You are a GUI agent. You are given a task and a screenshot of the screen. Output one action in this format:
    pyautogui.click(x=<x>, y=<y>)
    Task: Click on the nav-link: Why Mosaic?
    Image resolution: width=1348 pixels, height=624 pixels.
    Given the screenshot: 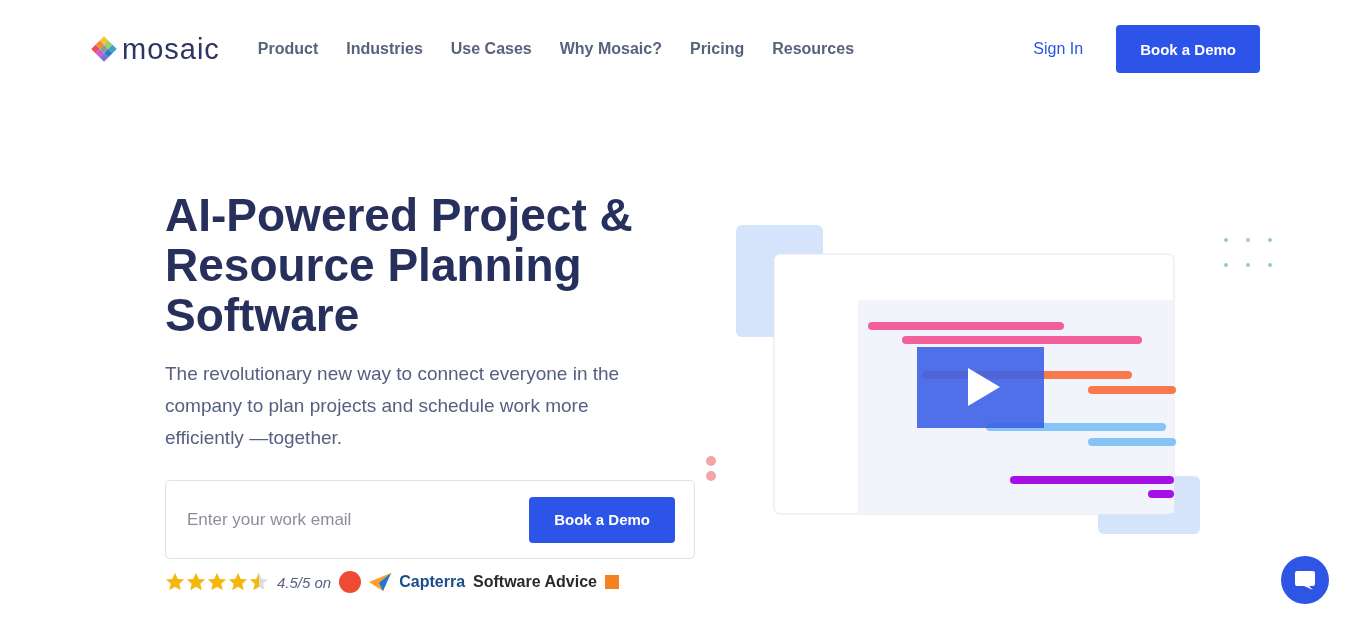 What is the action you would take?
    pyautogui.click(x=610, y=49)
    